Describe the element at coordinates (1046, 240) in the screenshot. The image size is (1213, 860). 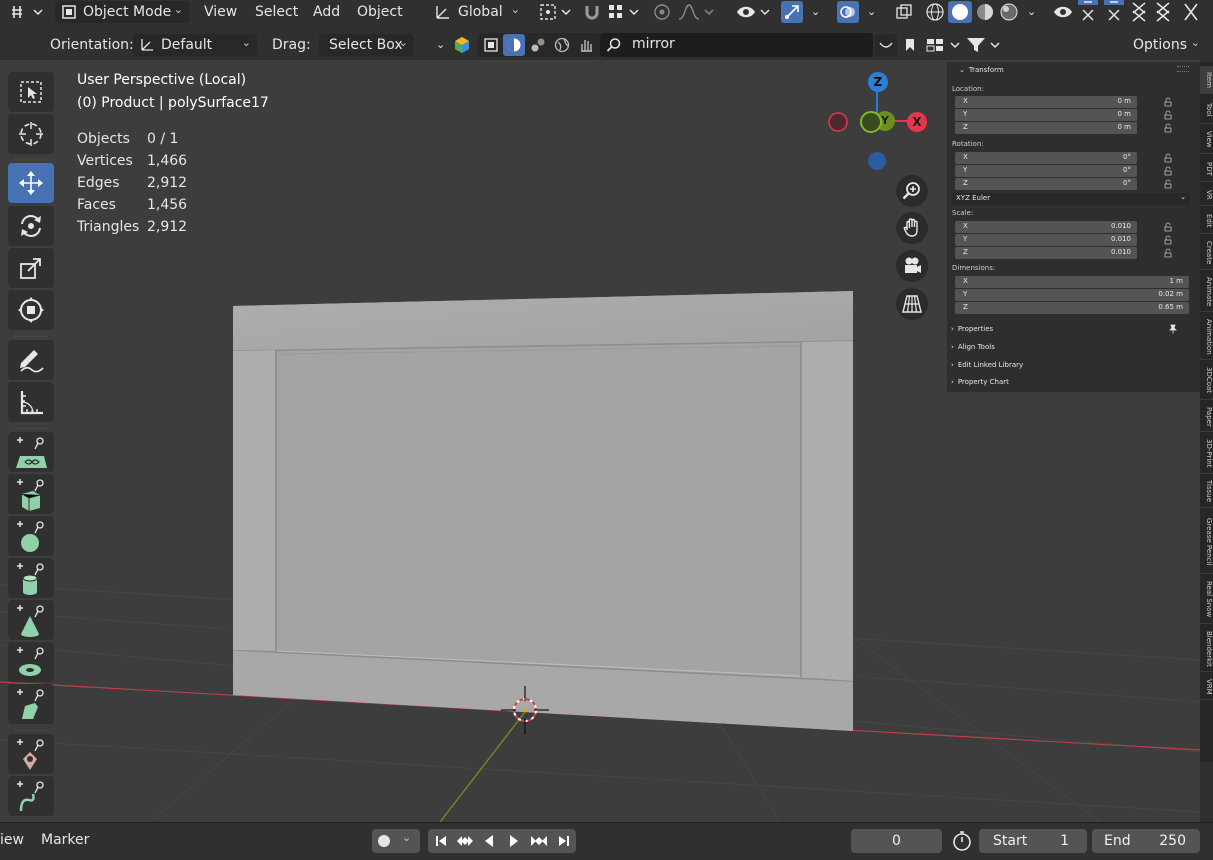
I see `scale-y-field: Y 0.010` at that location.